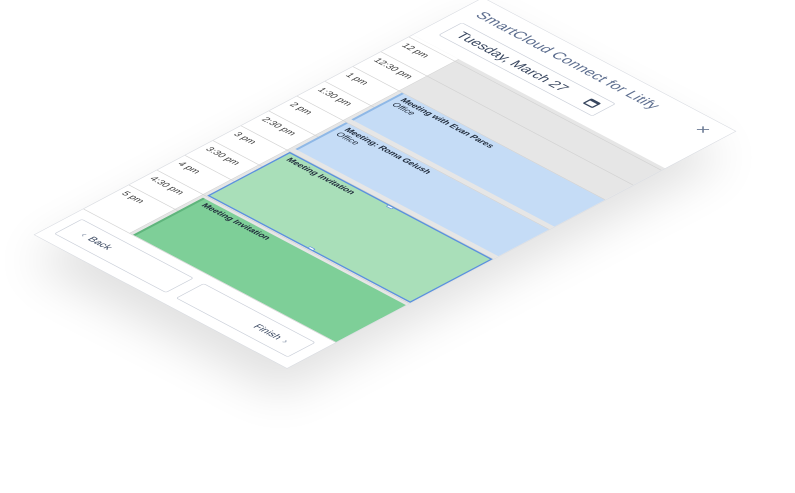  Describe the element at coordinates (245, 138) in the screenshot. I see `time-label: 3 pm` at that location.